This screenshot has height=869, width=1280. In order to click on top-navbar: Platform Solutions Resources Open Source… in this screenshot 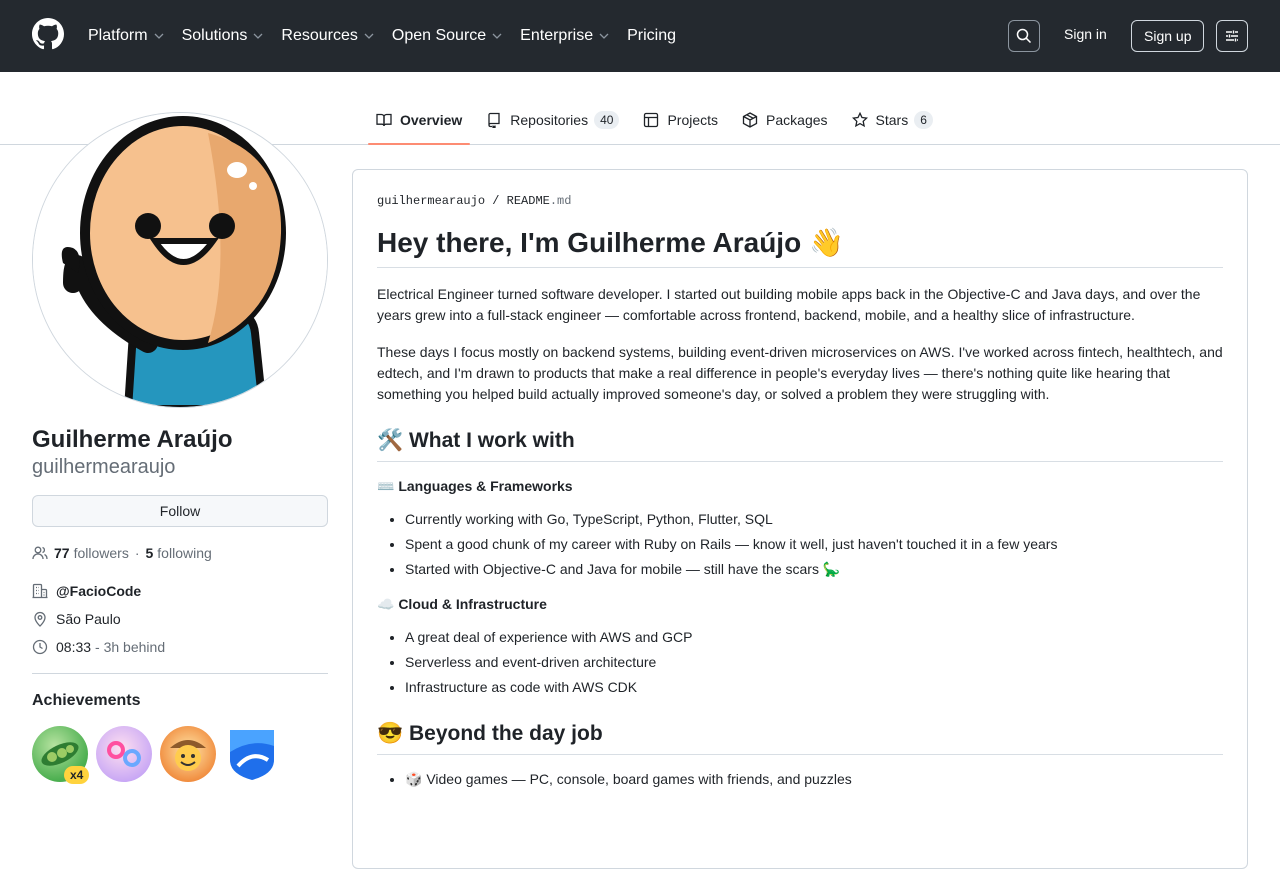, I will do `click(640, 36)`.